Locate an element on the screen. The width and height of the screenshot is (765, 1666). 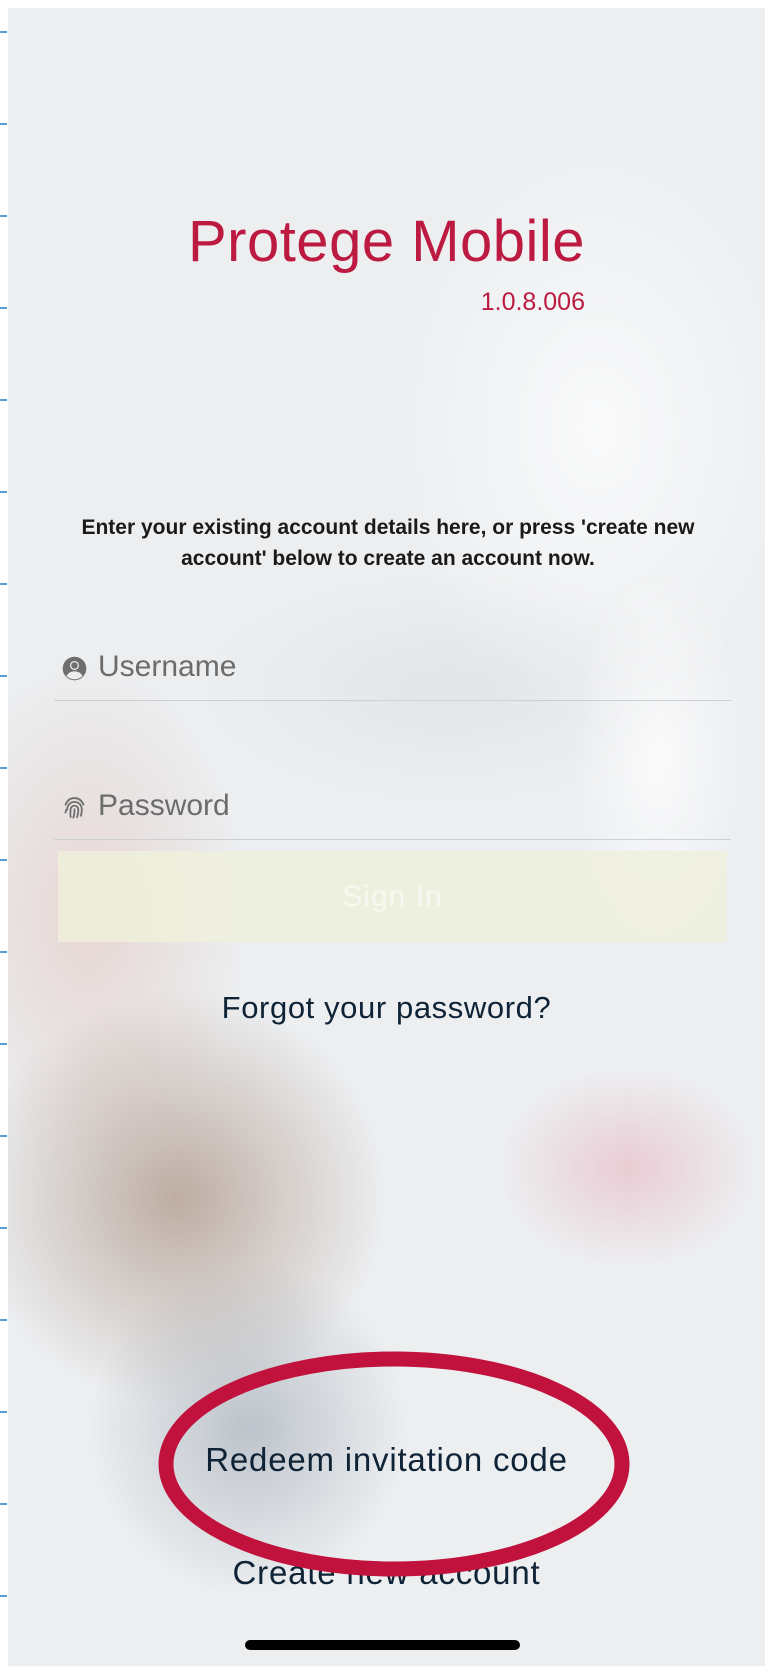
app-title: Protege Mobile is located at coordinates (386, 241).